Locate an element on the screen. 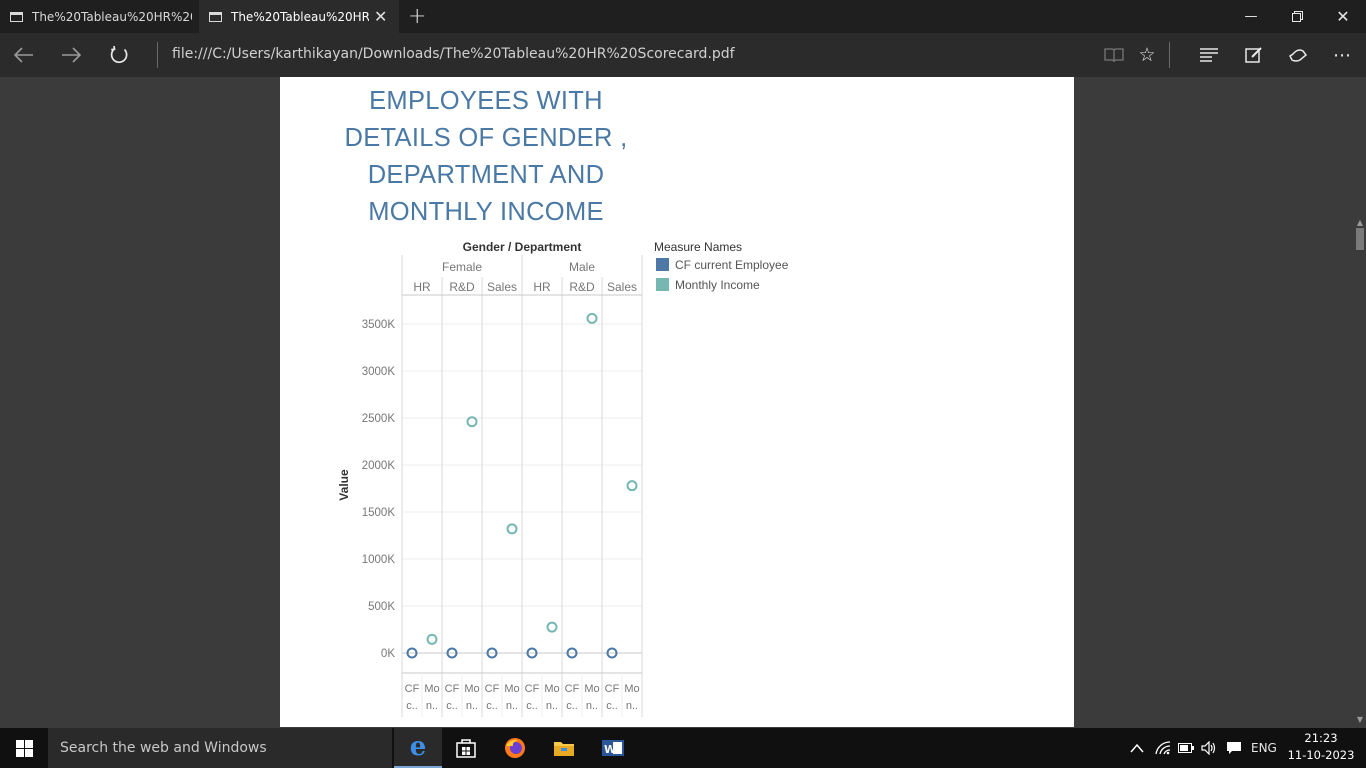 This screenshot has height=768, width=1366. gender-header: Male is located at coordinates (582, 267).